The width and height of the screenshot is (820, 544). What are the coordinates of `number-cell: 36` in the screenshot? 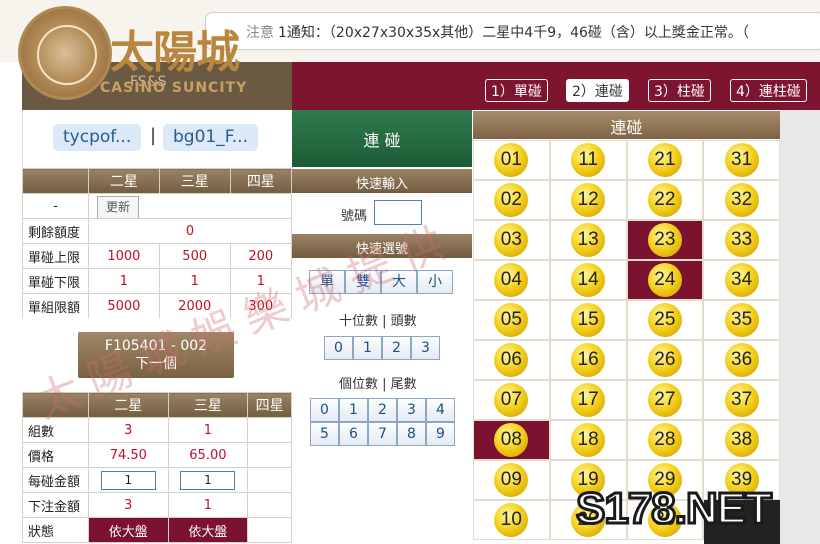 It's located at (741, 360).